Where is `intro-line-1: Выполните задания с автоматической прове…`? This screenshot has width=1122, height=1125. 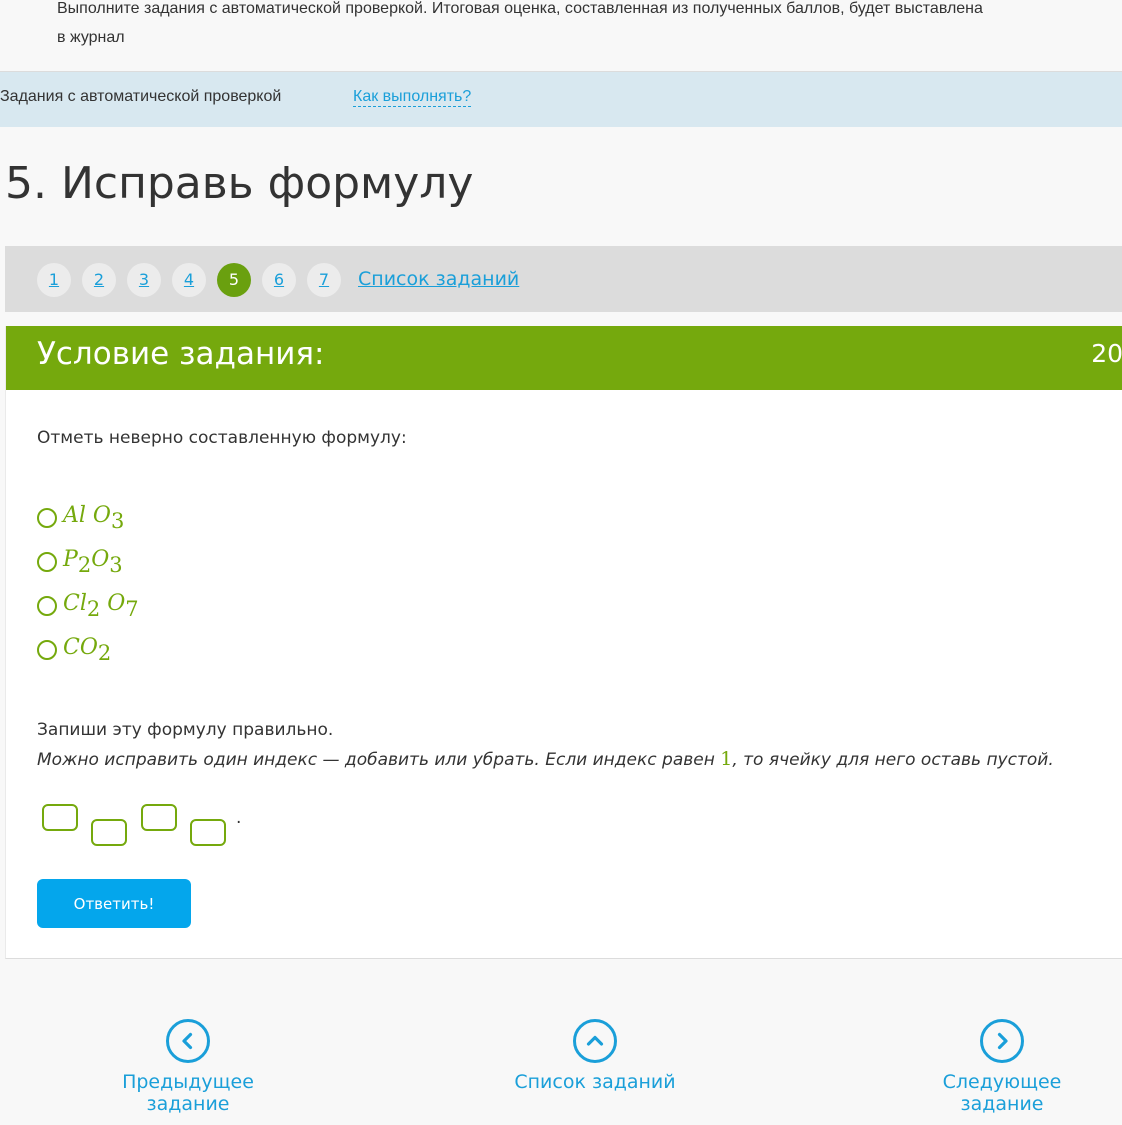
intro-line-1: Выполните задания с автоматической прове… is located at coordinates (520, 8).